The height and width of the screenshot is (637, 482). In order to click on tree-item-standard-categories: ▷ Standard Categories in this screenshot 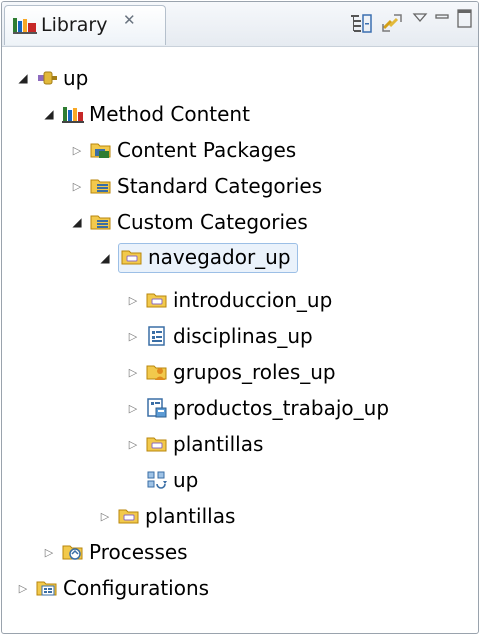, I will do `click(196, 186)`.